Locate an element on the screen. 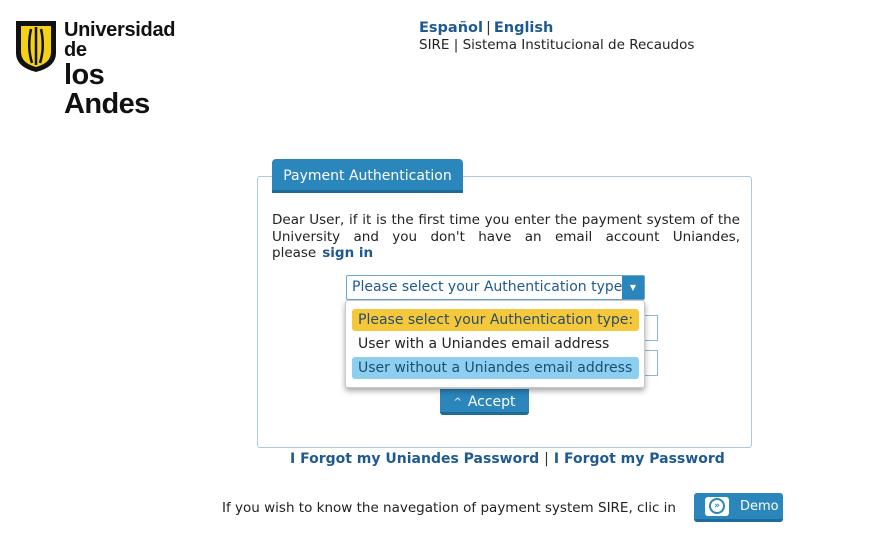 This screenshot has width=891, height=536. lang-en-link: English is located at coordinates (524, 28).